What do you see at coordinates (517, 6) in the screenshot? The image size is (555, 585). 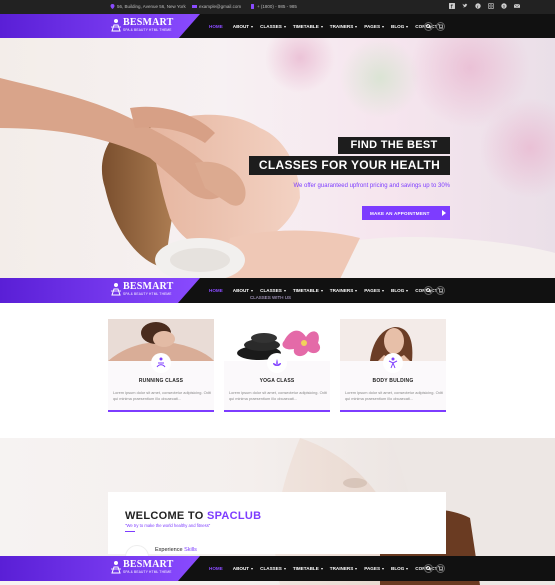 I see `email-icon` at bounding box center [517, 6].